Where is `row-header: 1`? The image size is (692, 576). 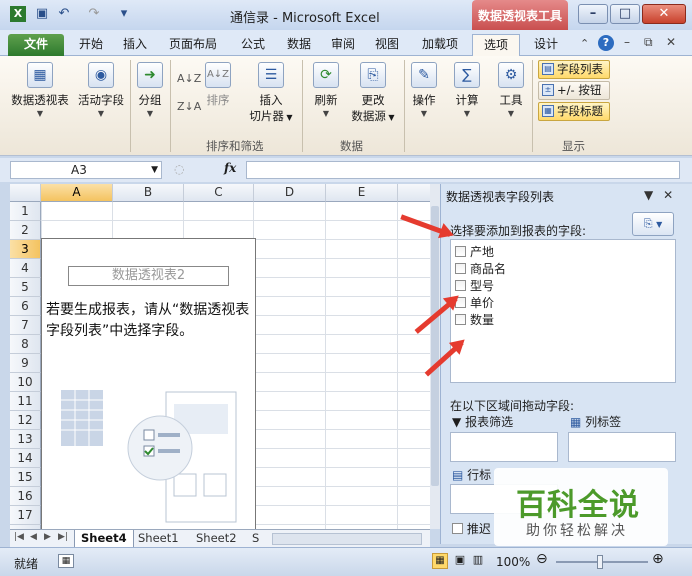 row-header: 1 is located at coordinates (25, 211).